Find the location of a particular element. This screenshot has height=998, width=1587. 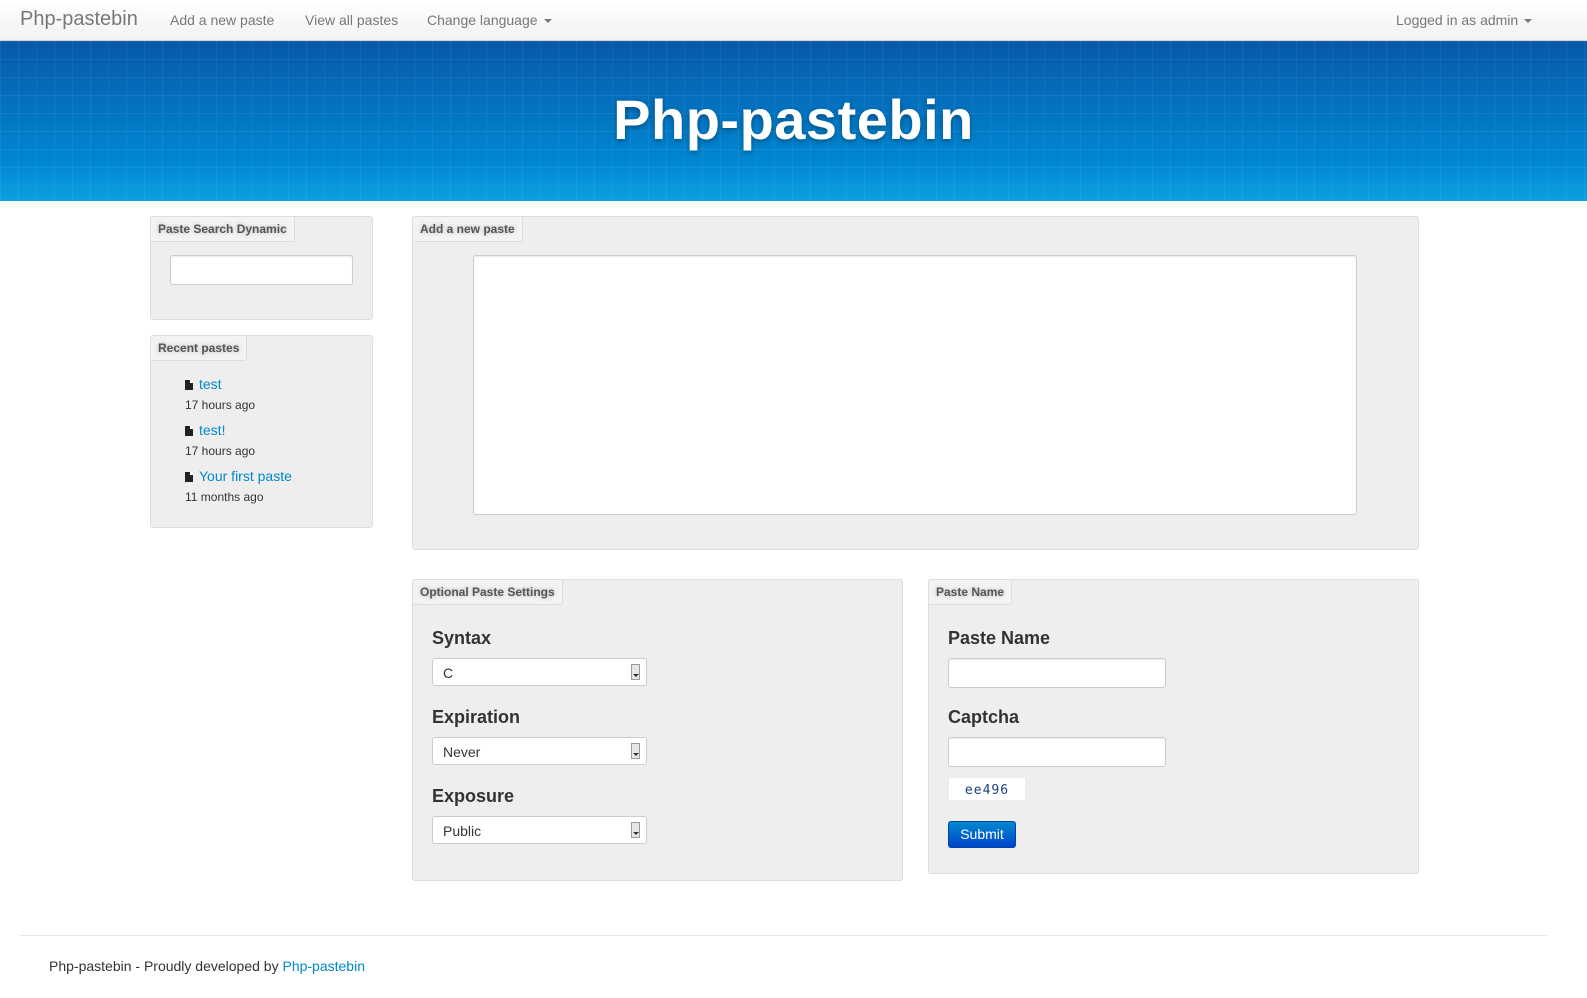

logged-in-label: Logged in as admin is located at coordinates (1457, 20).